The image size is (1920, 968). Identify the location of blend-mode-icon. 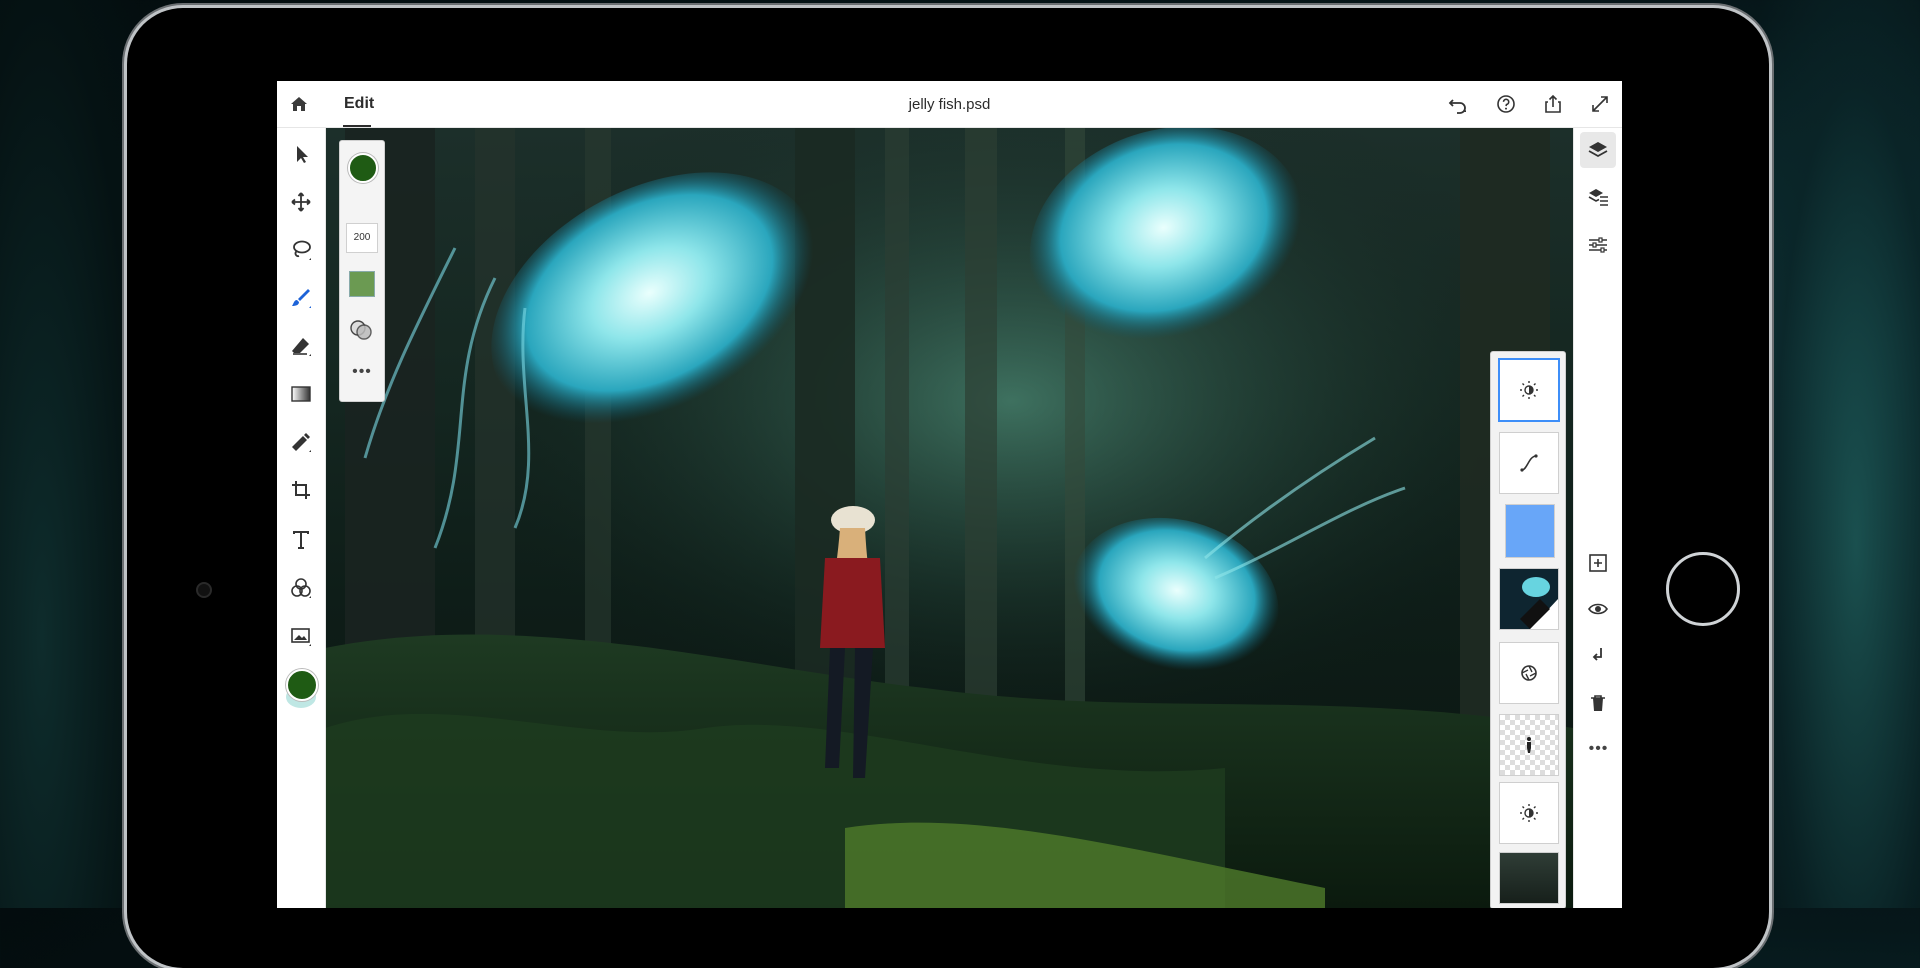
(361, 330).